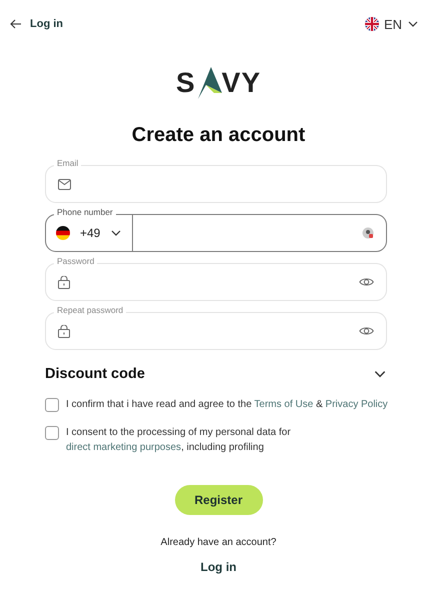  Describe the element at coordinates (36, 24) in the screenshot. I see `back-link: Log in` at that location.